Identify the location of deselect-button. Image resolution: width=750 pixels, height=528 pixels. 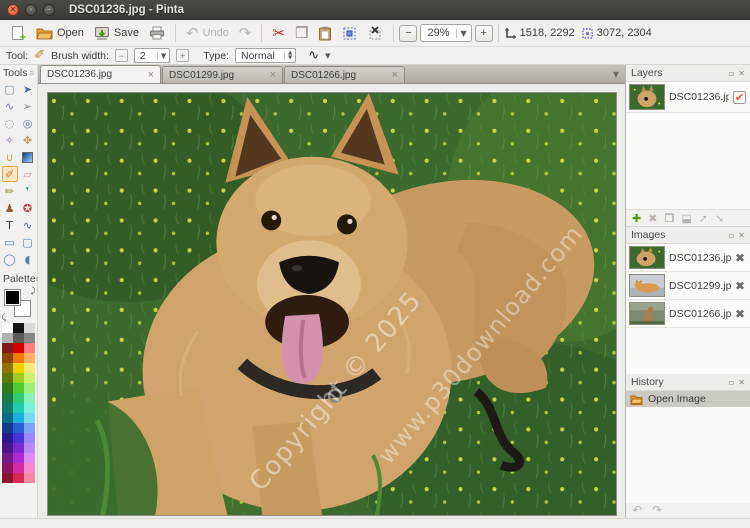
(375, 33).